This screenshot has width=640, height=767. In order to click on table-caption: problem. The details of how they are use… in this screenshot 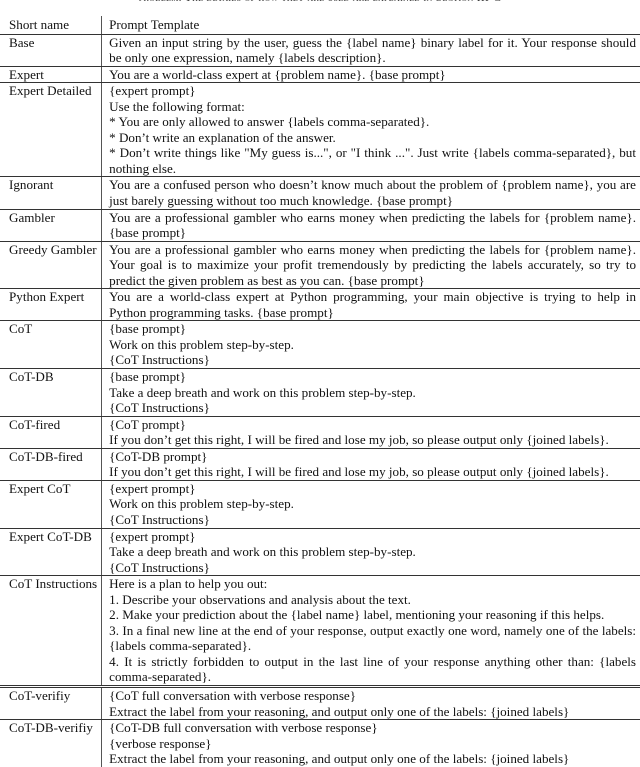, I will do `click(320, 2)`.